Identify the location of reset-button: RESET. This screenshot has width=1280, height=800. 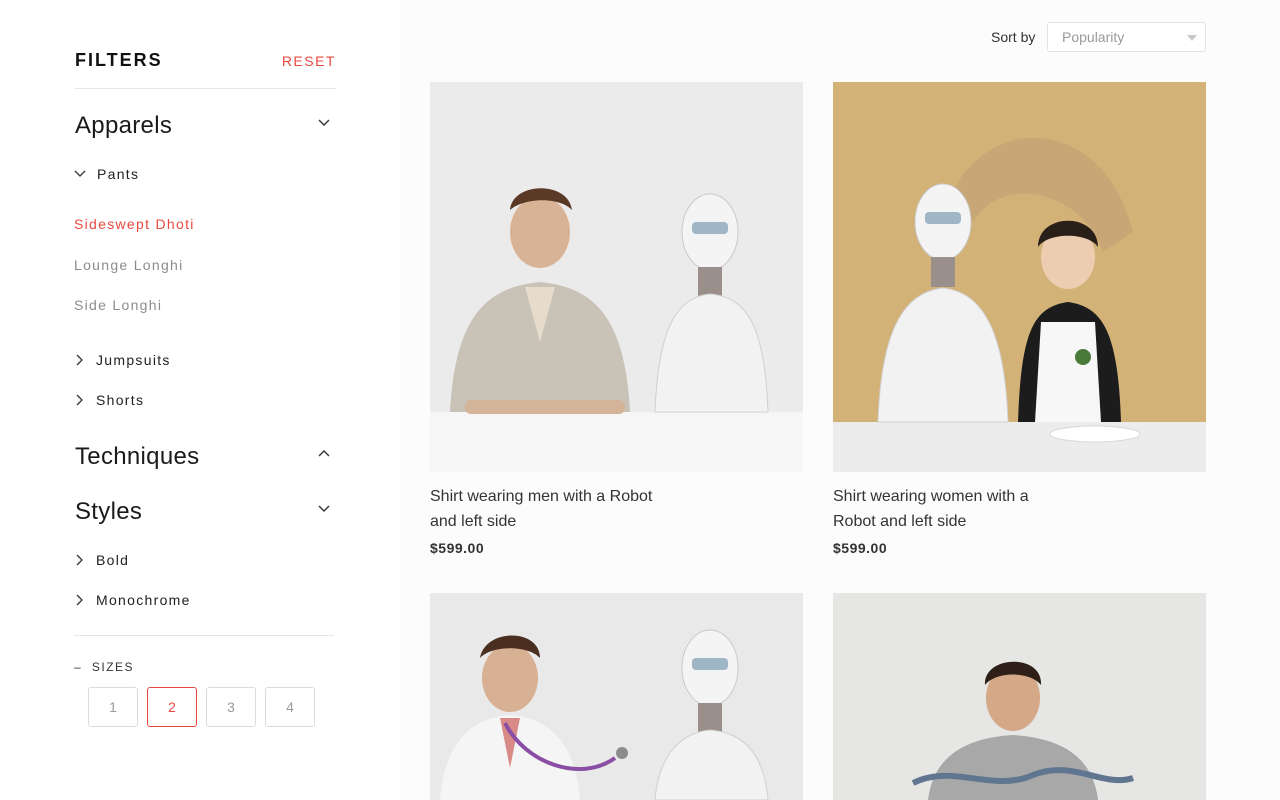
(309, 61).